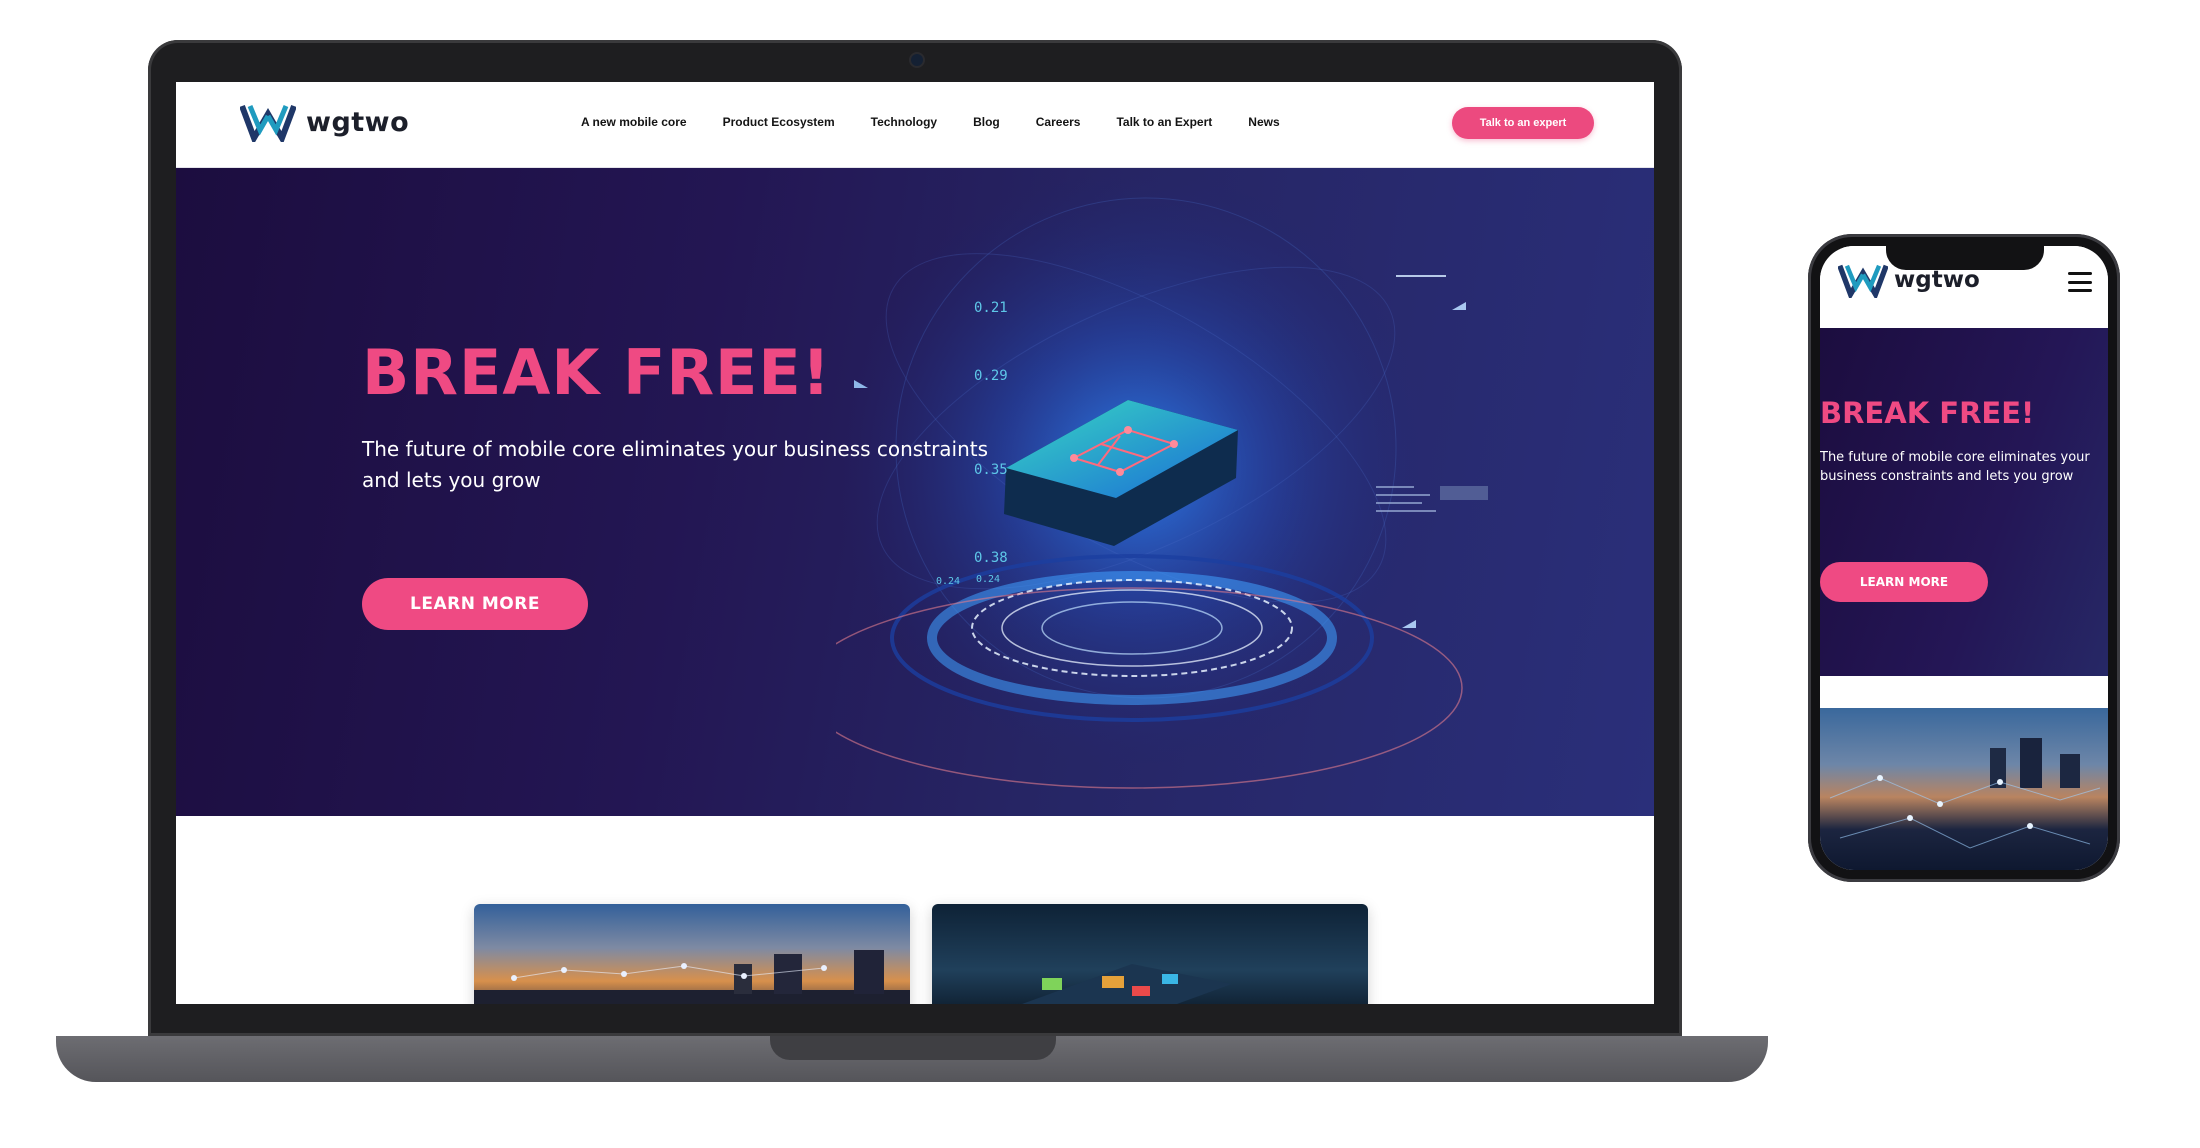 The height and width of the screenshot is (1148, 2200). I want to click on nav-link-product-ecosystem: Product Ecosystem, so click(779, 122).